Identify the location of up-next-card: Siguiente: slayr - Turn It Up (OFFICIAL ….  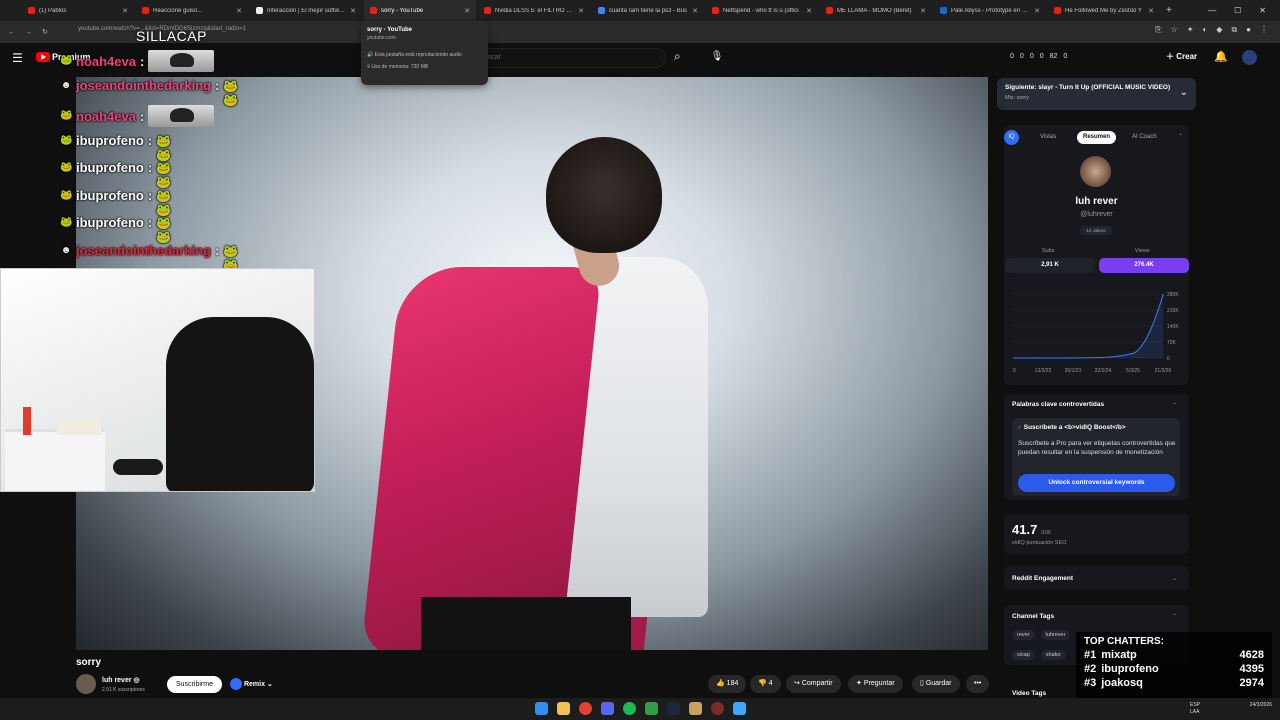
(1096, 94).